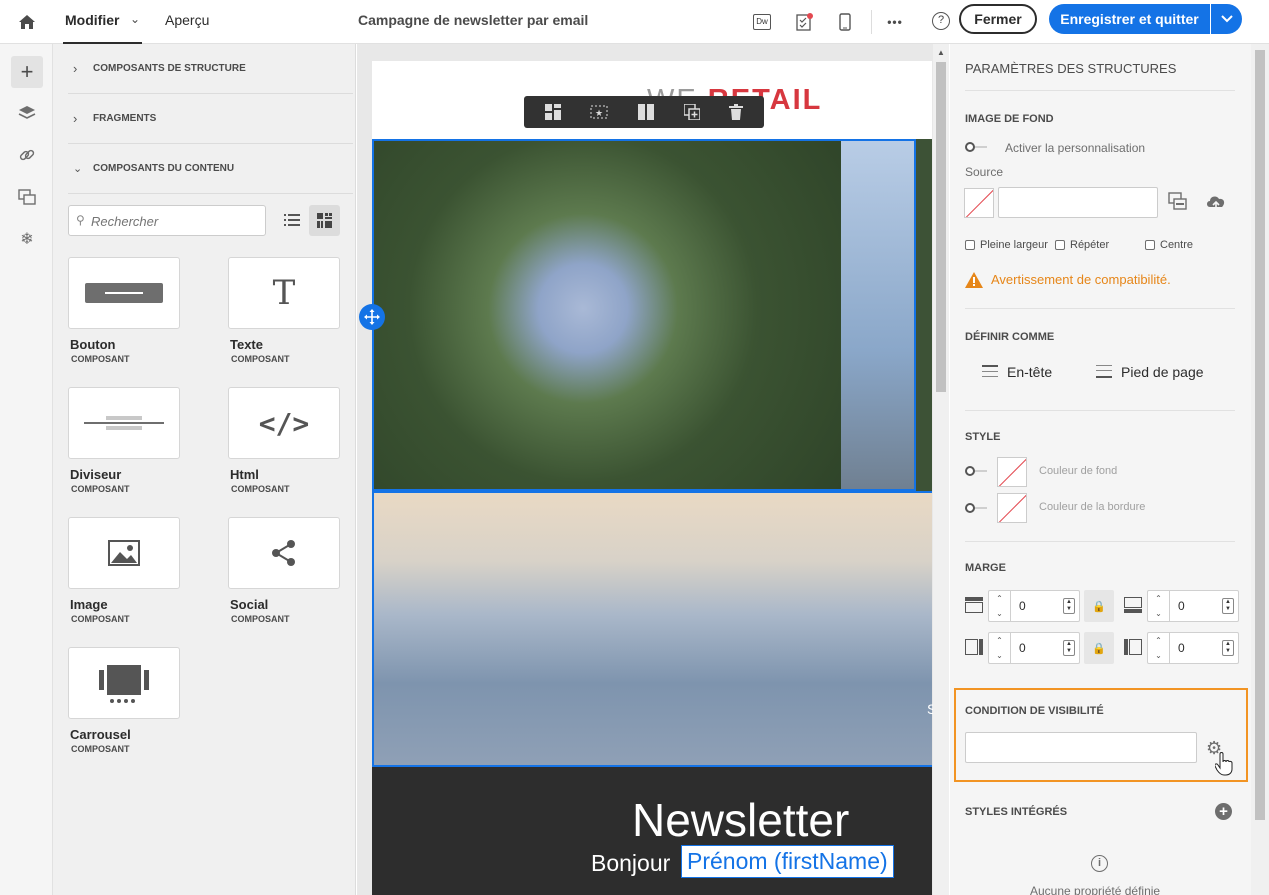 The width and height of the screenshot is (1269, 895). Describe the element at coordinates (736, 112) in the screenshot. I see `trash-icon` at that location.